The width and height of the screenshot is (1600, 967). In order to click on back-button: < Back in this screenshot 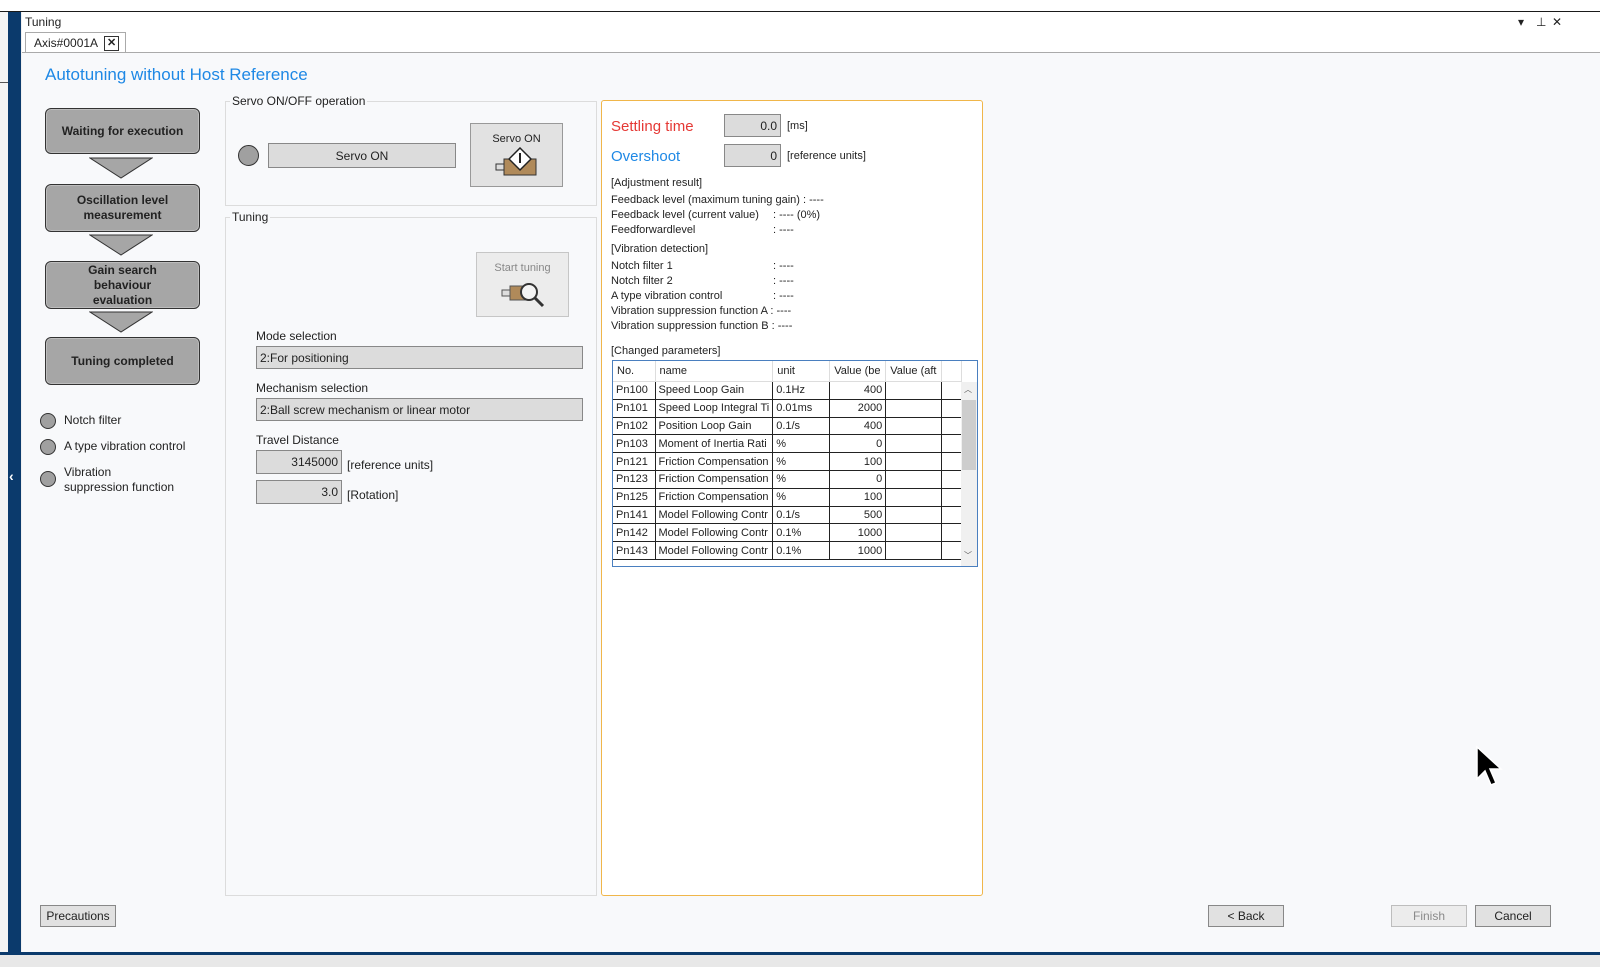, I will do `click(1246, 916)`.